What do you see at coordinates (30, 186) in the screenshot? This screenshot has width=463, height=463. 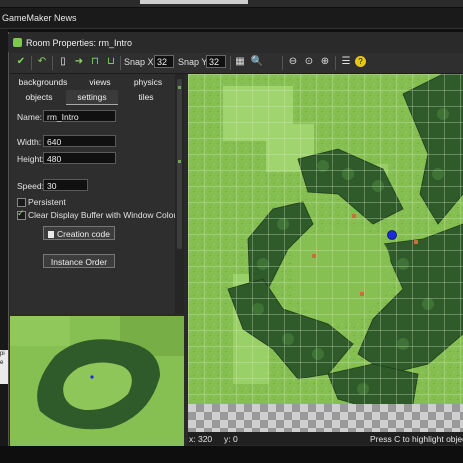 I see `speed-label: Speed:` at bounding box center [30, 186].